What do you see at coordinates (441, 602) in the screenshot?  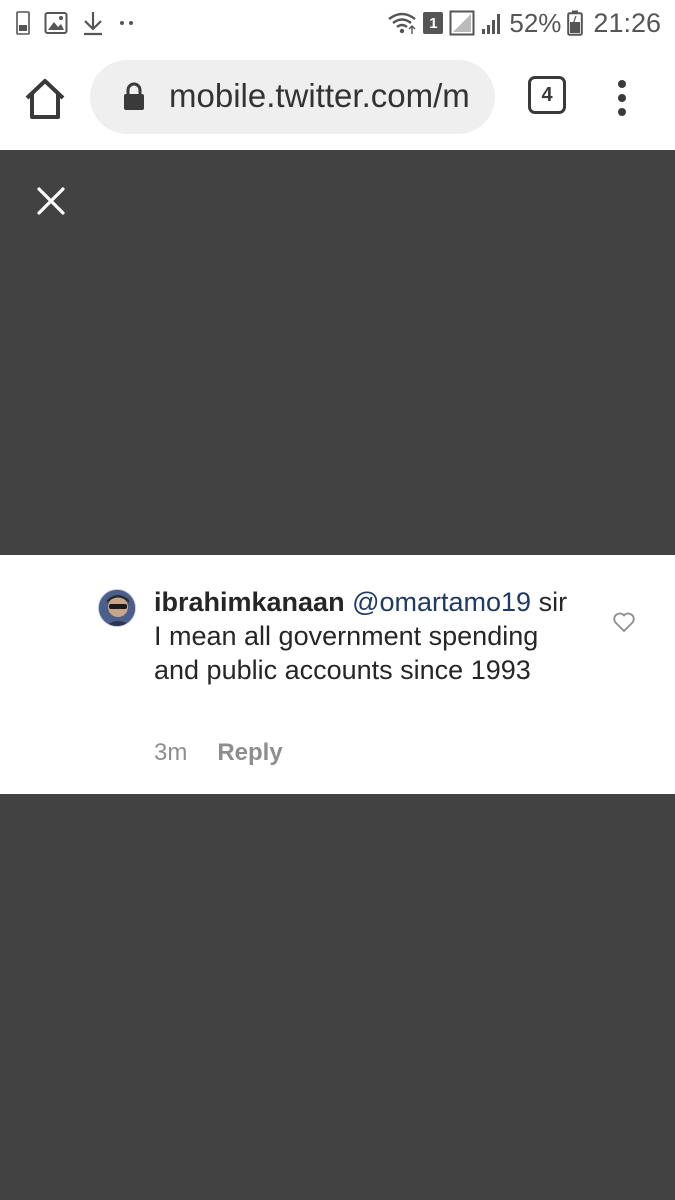 I see `comment-mention: @omartamo19` at bounding box center [441, 602].